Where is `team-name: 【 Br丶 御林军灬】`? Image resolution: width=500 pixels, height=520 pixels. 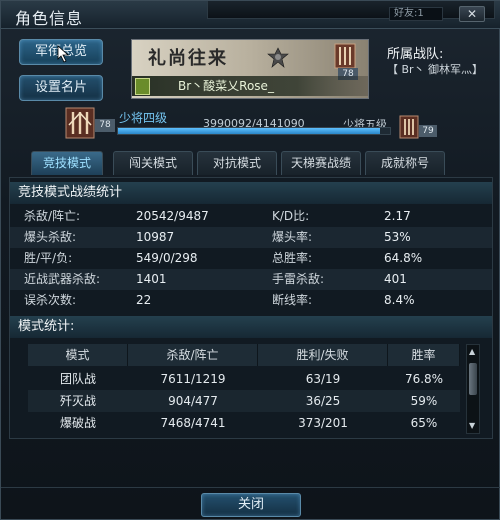
team-name: 【 Br丶 御林军灬】 is located at coordinates (435, 69).